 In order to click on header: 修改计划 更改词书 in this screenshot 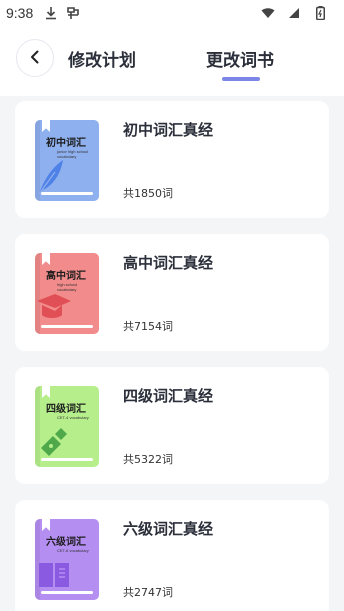, I will do `click(172, 61)`.